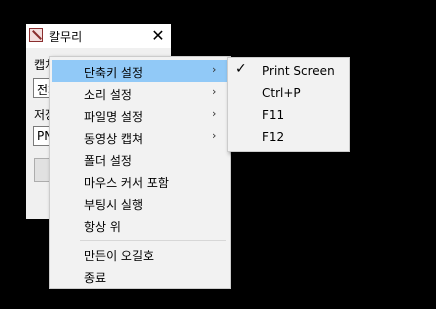 This screenshot has width=436, height=309. Describe the element at coordinates (114, 117) in the screenshot. I see `menu-item-label: 파일명 설정` at that location.